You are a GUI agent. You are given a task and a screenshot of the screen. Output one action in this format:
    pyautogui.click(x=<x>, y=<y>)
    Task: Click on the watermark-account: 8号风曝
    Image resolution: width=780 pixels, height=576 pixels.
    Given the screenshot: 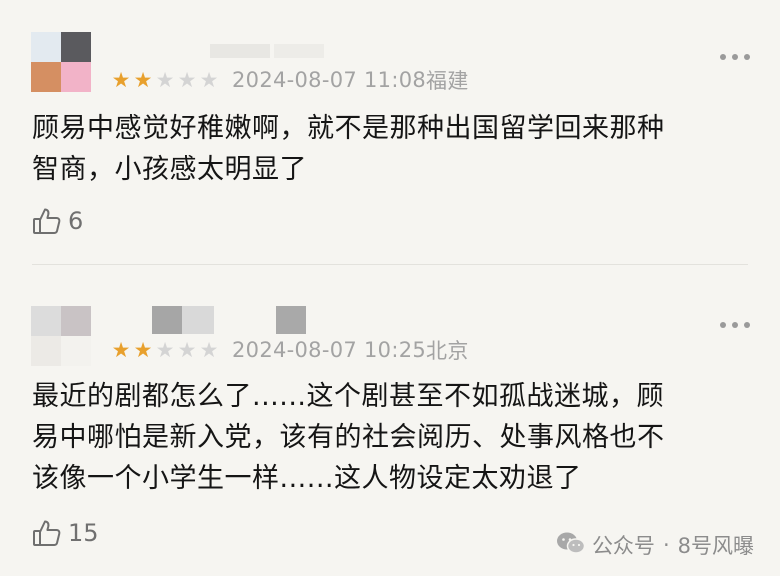 What is the action you would take?
    pyautogui.click(x=715, y=546)
    